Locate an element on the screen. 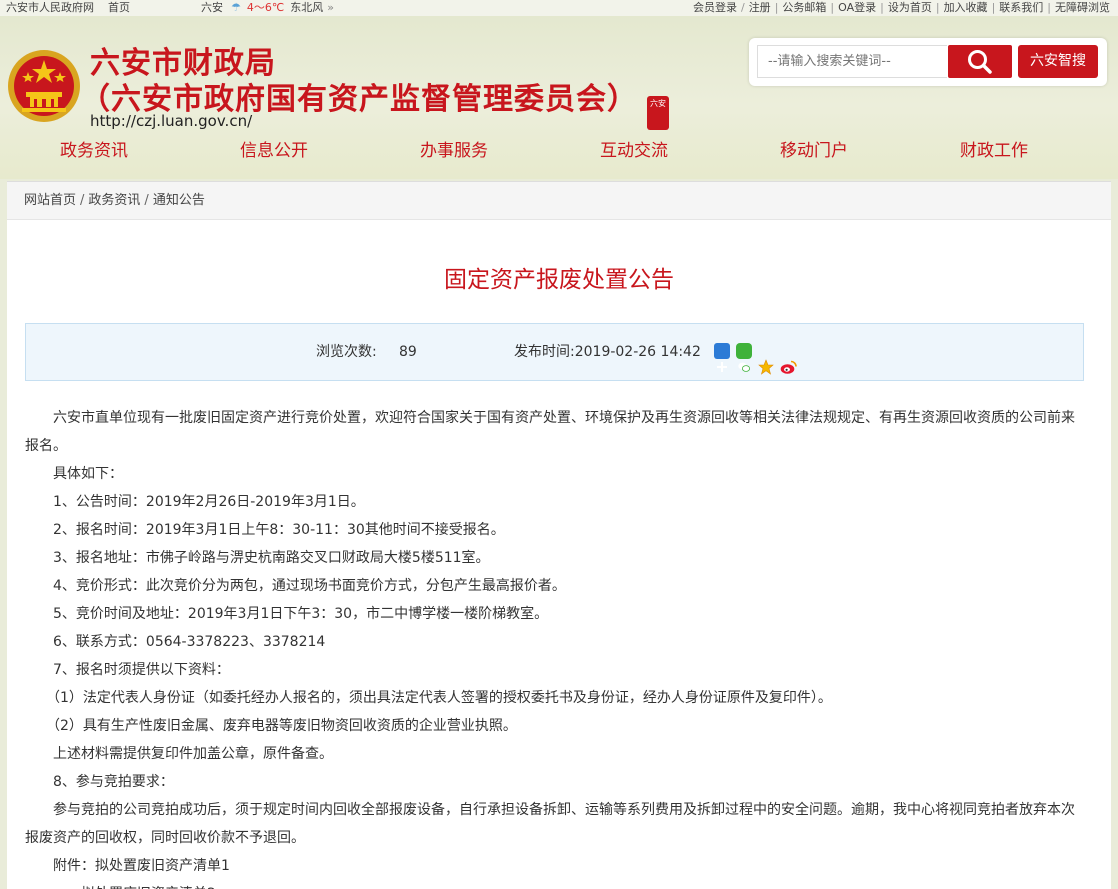  nav-item-disclosure: 信息公开 is located at coordinates (274, 148).